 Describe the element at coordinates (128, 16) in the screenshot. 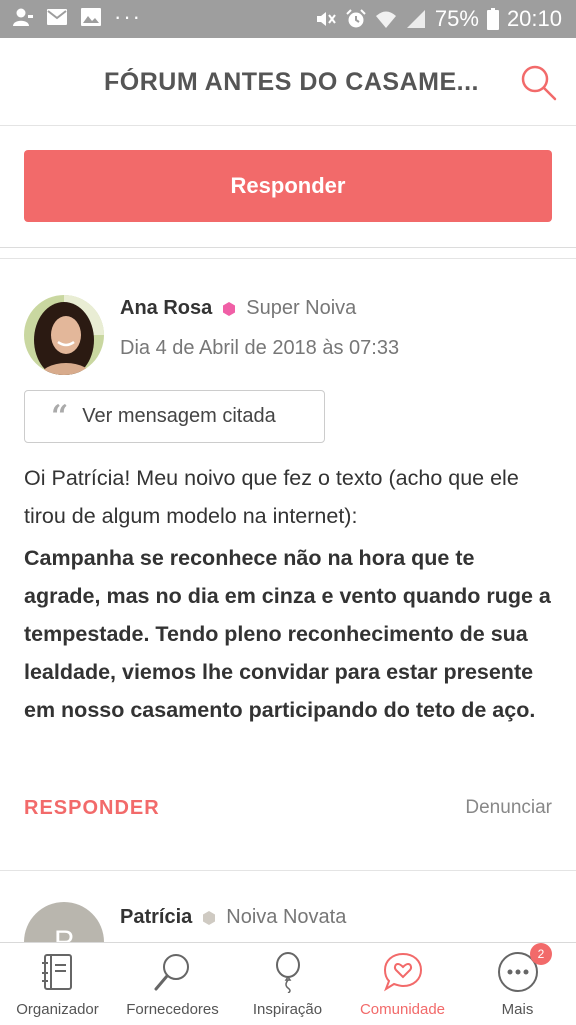

I see `more-dots-icon: ···` at that location.